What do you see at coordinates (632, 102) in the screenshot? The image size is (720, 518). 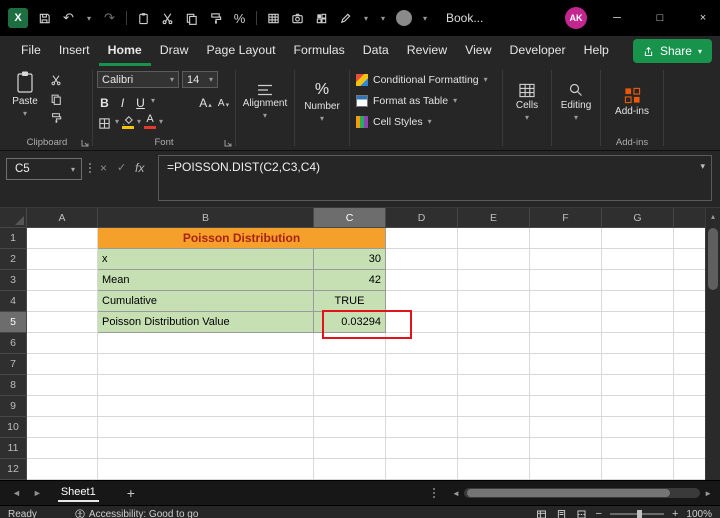 I see `addins-button: Add-ins` at bounding box center [632, 102].